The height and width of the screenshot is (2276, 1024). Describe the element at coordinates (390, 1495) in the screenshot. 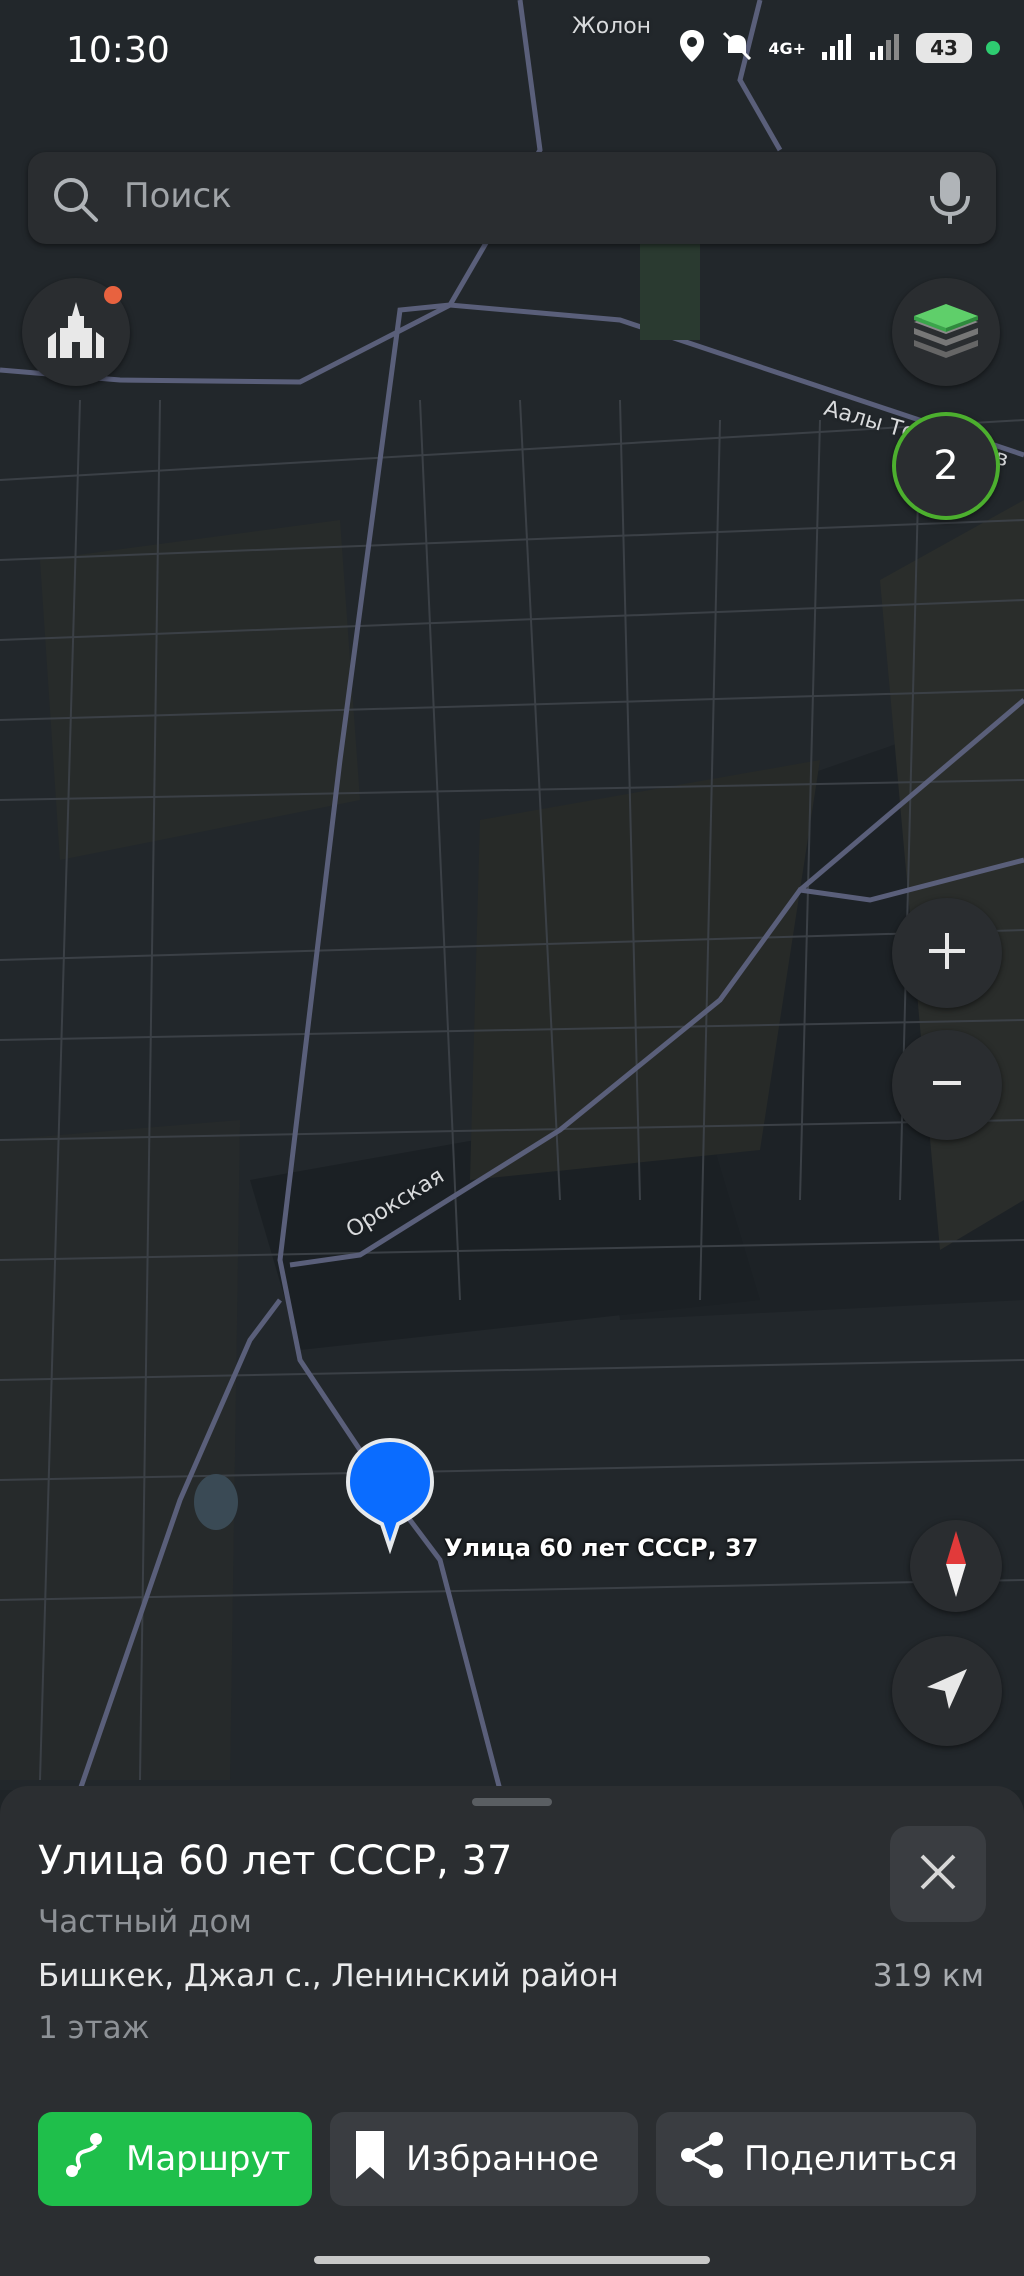

I see `location-pin` at that location.